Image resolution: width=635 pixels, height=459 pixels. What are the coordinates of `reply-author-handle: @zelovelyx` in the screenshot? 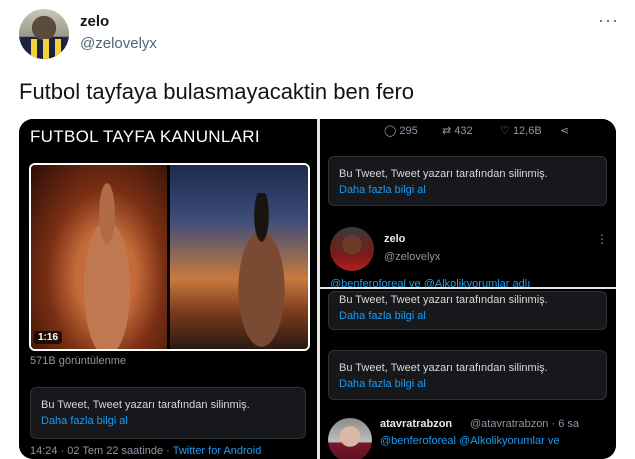 It's located at (412, 257).